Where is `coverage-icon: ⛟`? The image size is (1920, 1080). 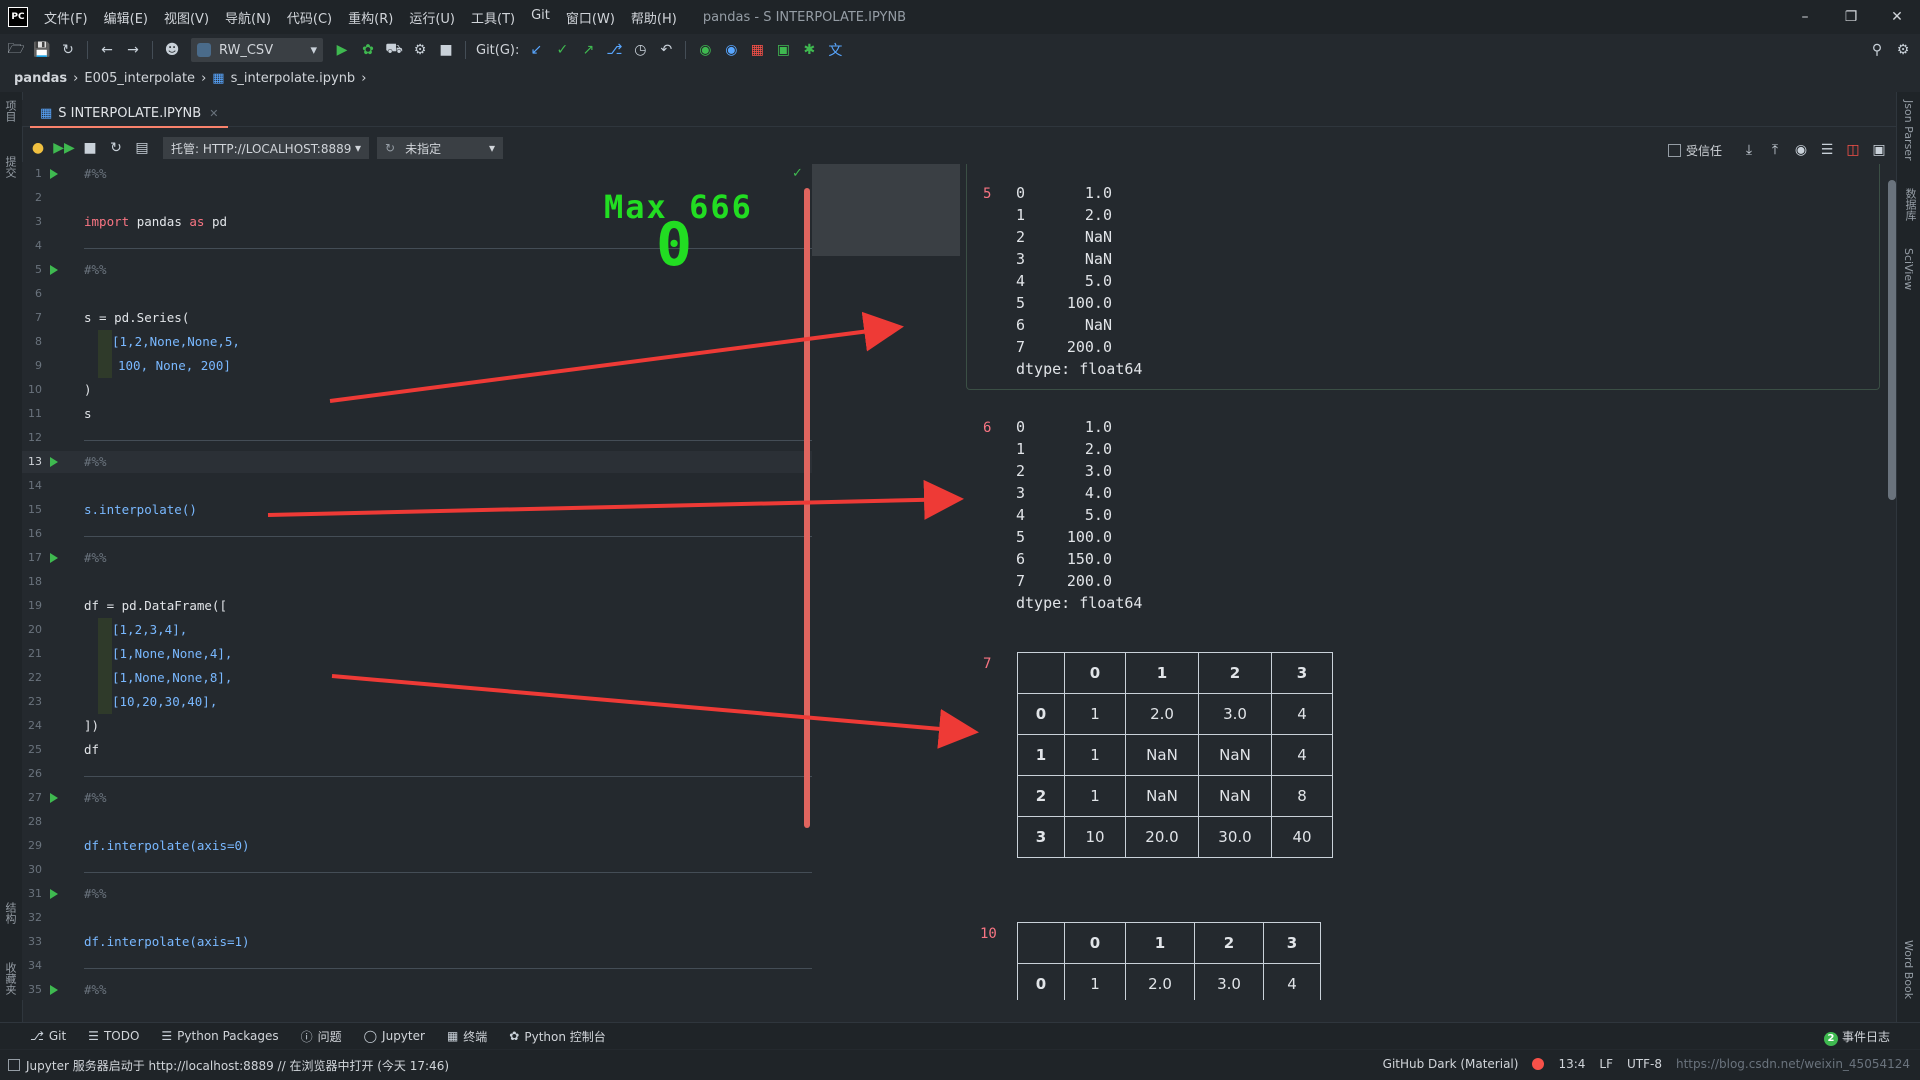 coverage-icon: ⛟ is located at coordinates (394, 50).